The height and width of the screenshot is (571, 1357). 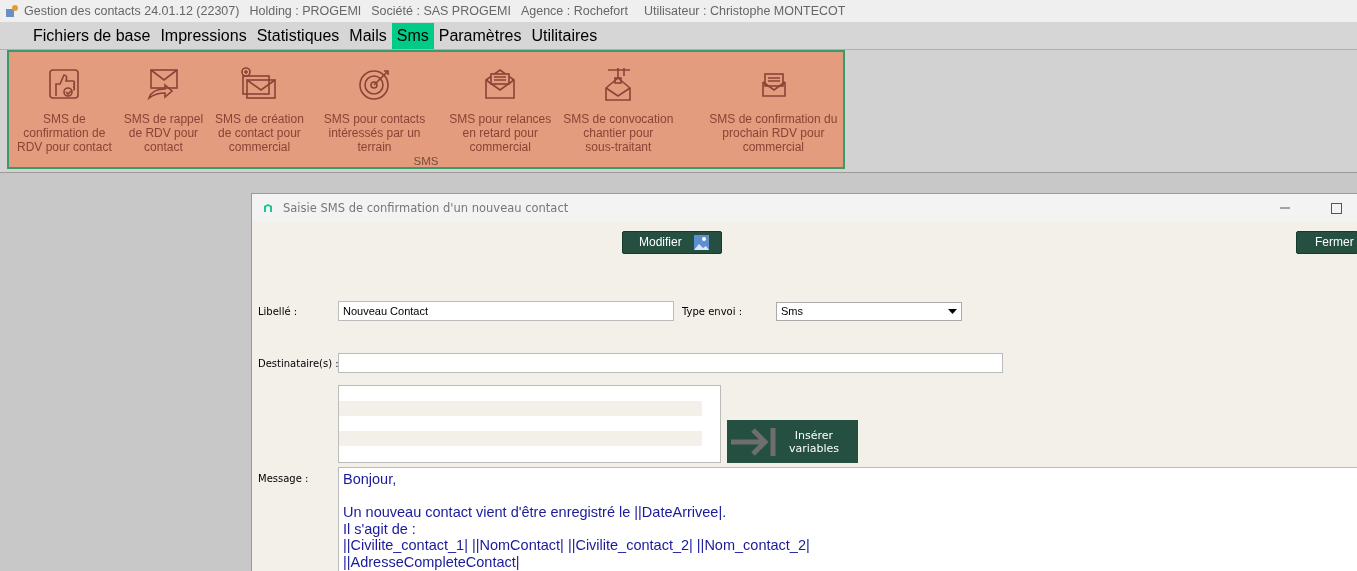 I want to click on dialog-title: Saisie SMS de confirmation d'un nouveau contact, so click(x=426, y=208).